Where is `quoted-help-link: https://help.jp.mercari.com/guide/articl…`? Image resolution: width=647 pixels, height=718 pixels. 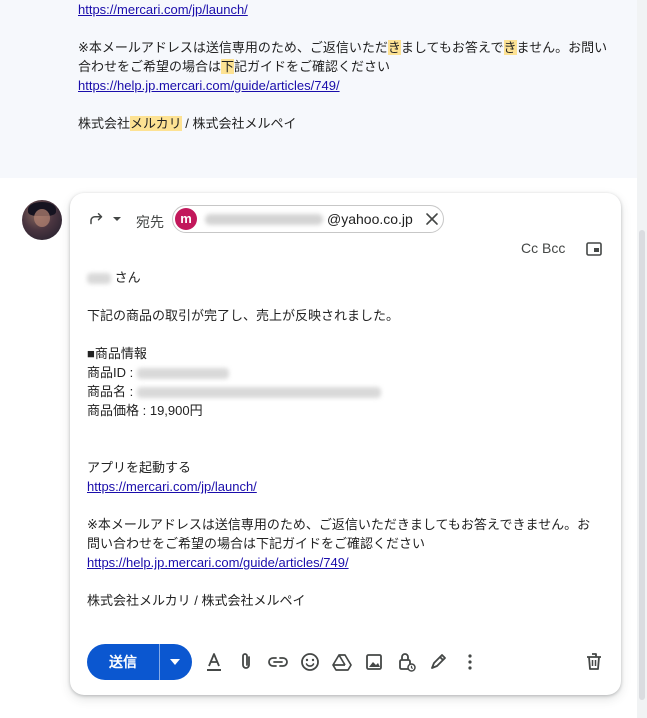
quoted-help-link: https://help.jp.mercari.com/guide/articl… is located at coordinates (209, 85).